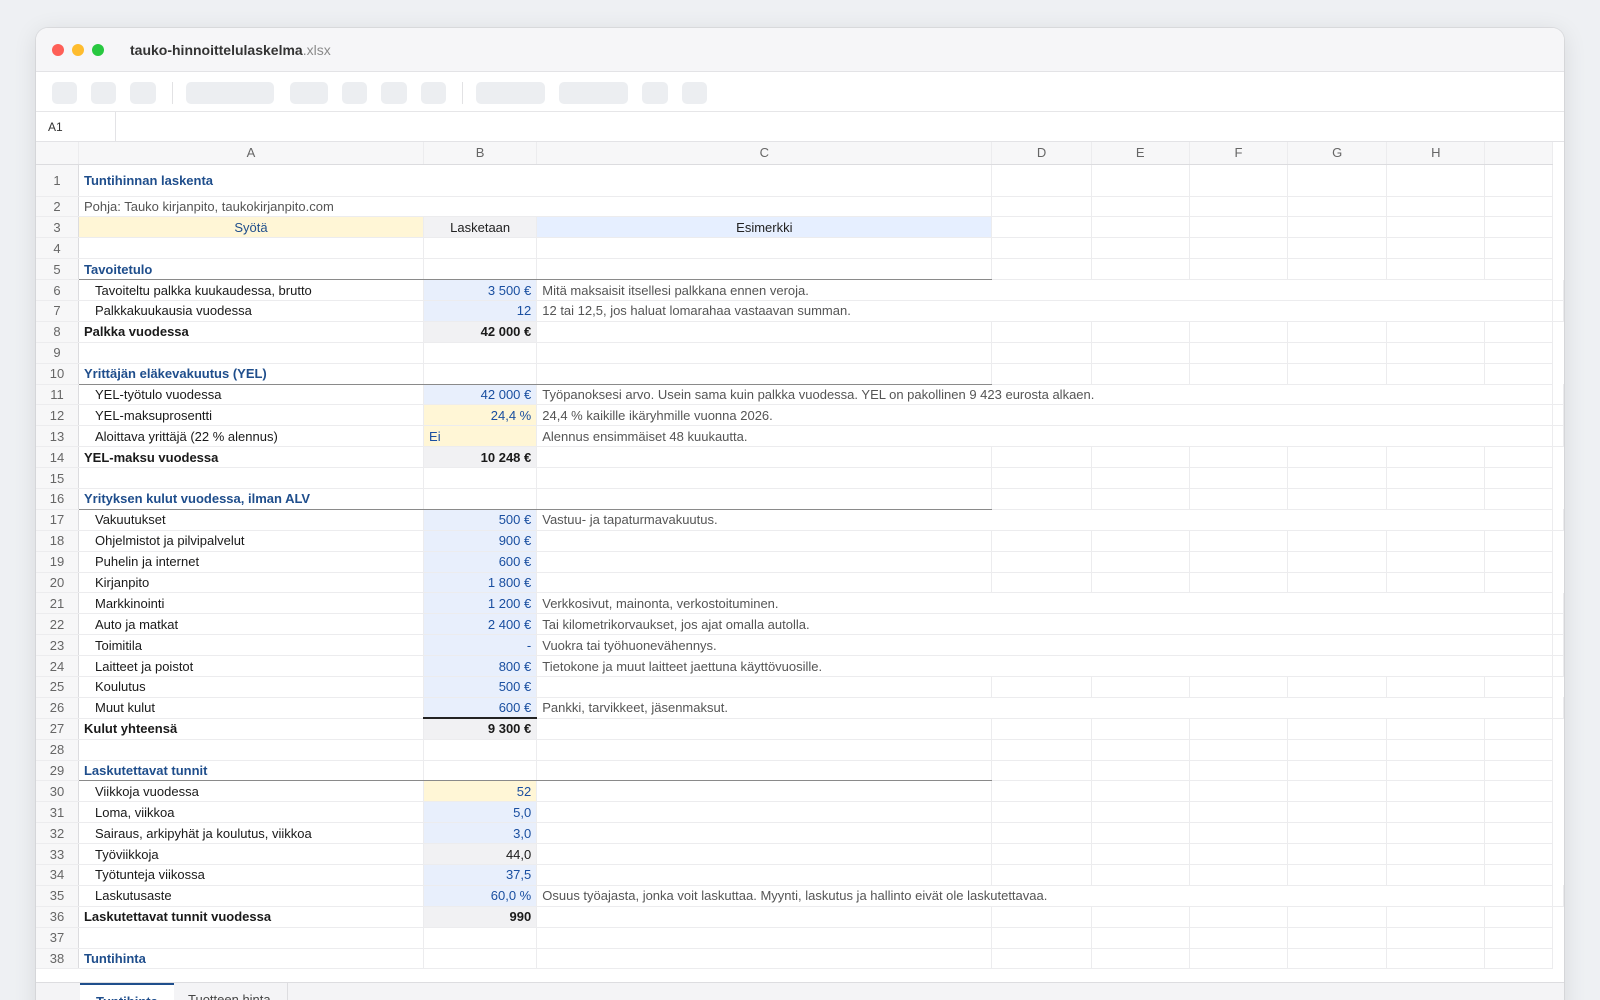 Image resolution: width=1600 pixels, height=1000 pixels. Describe the element at coordinates (251, 771) in the screenshot. I see `section-heading: Laskutettavat tunnit` at that location.